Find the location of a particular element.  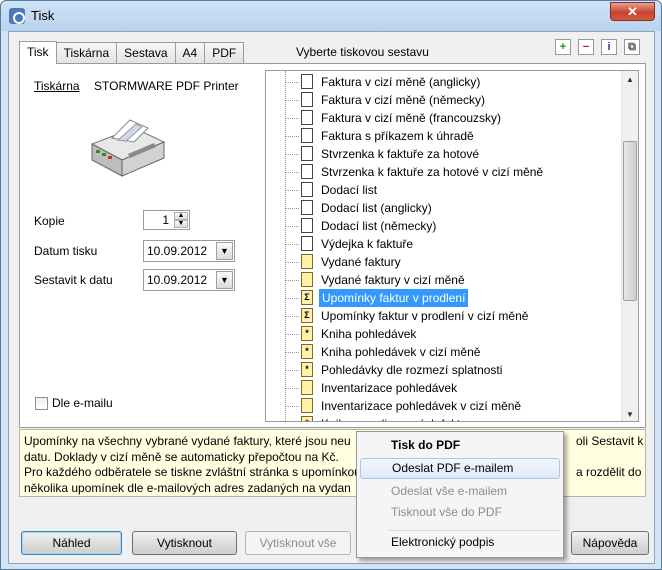

report-list-item: Σ Upomínky faktur v prodlení v cizí měně is located at coordinates (444, 316).